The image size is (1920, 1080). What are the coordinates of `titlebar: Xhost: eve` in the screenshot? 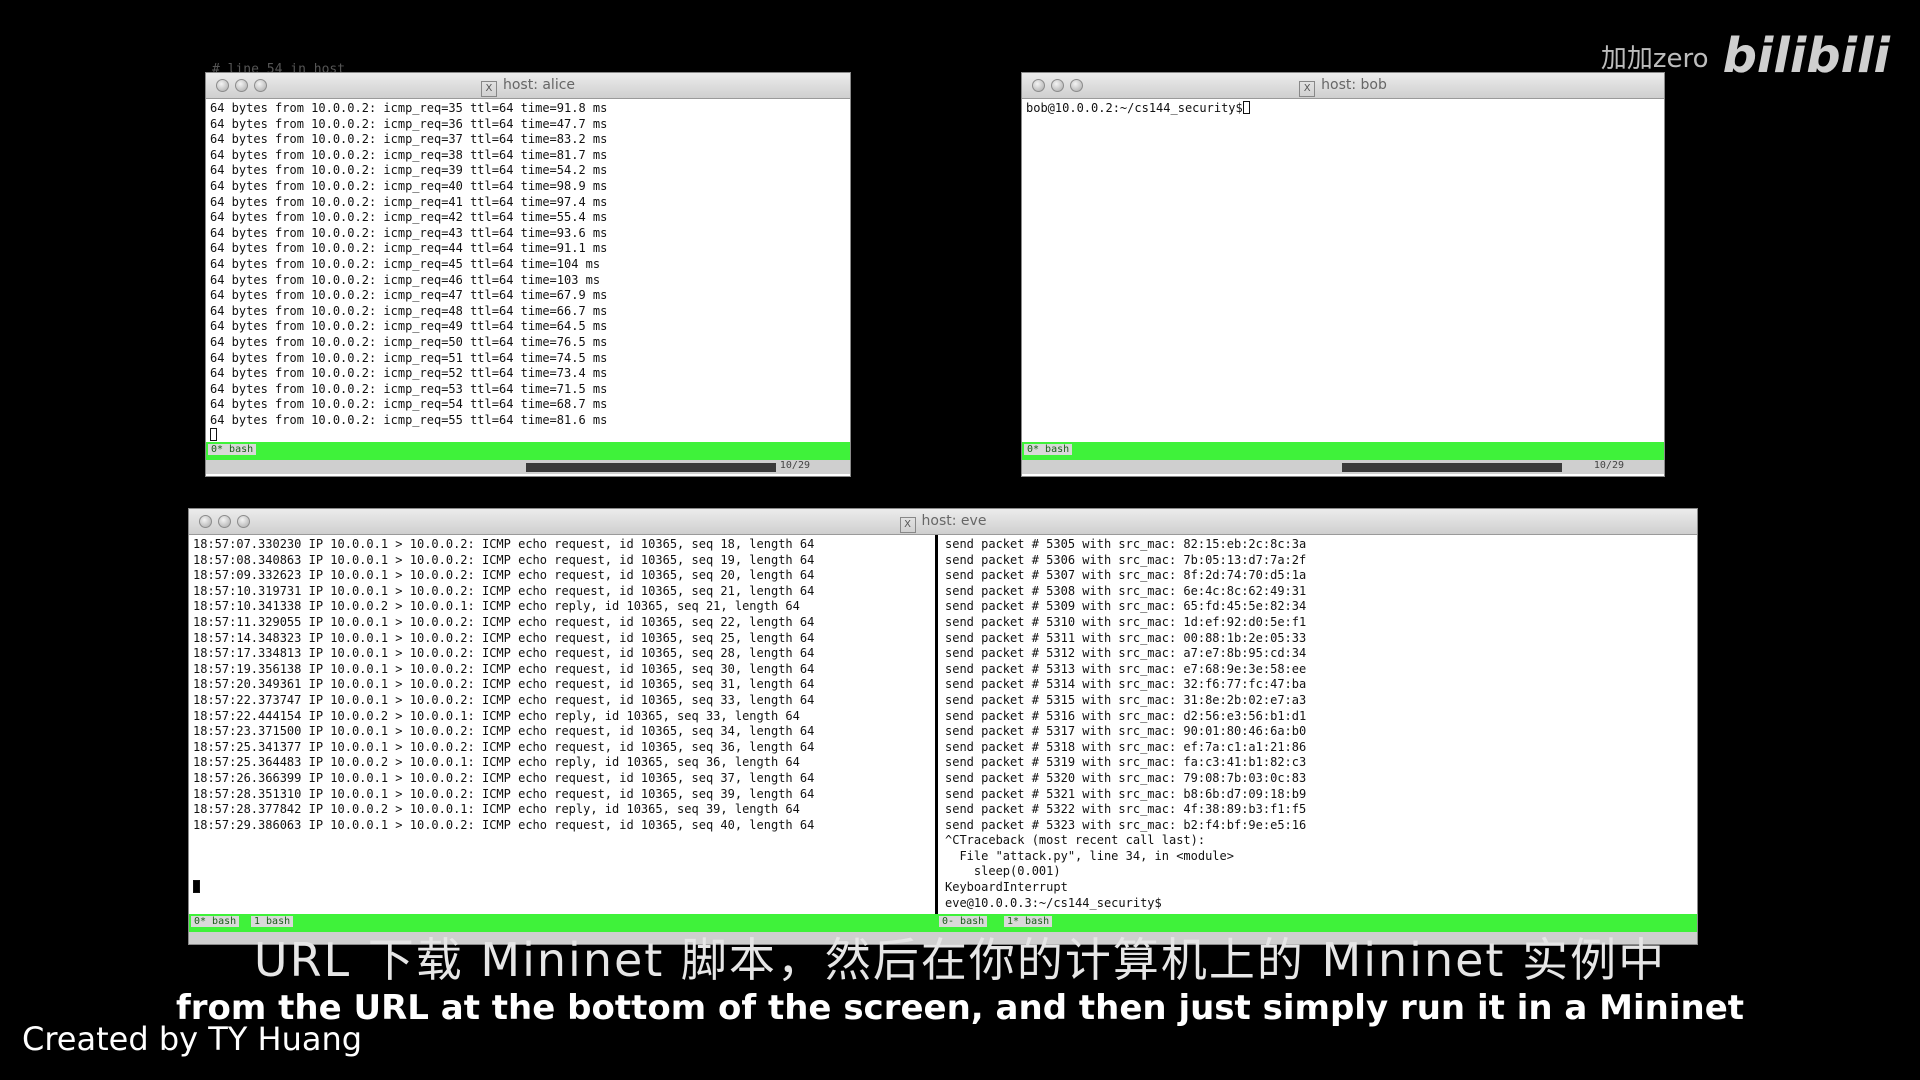 It's located at (943, 522).